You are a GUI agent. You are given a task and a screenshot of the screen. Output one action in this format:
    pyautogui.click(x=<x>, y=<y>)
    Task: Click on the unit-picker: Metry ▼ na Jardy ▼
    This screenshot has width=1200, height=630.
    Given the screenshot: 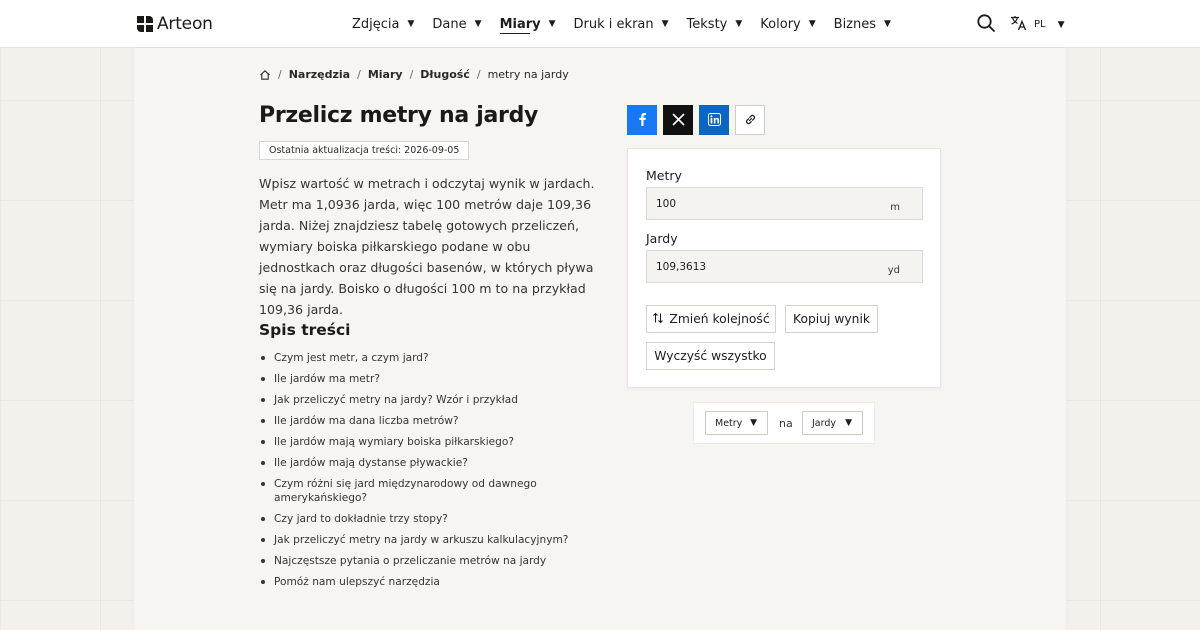 What is the action you would take?
    pyautogui.click(x=784, y=423)
    